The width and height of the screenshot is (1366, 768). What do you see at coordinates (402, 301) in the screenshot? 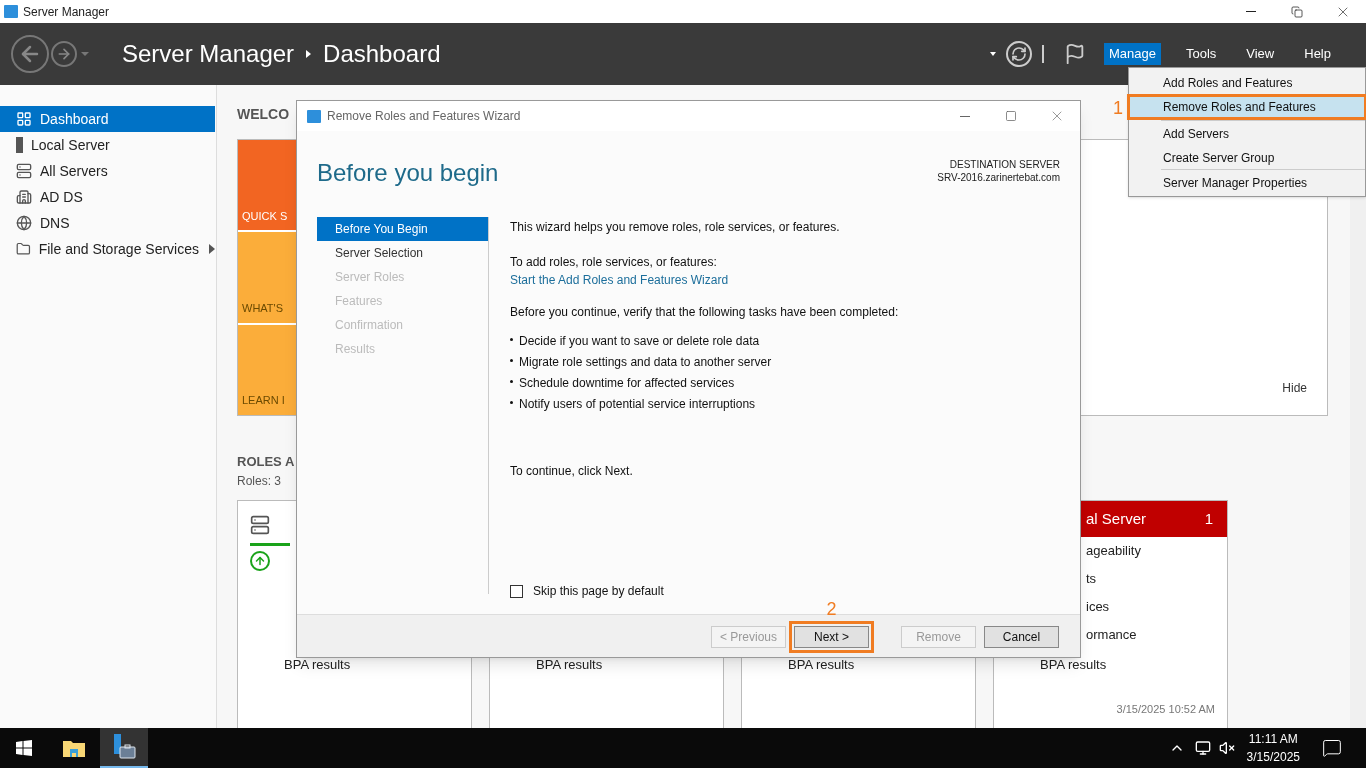
I see `wizard-step: Features` at bounding box center [402, 301].